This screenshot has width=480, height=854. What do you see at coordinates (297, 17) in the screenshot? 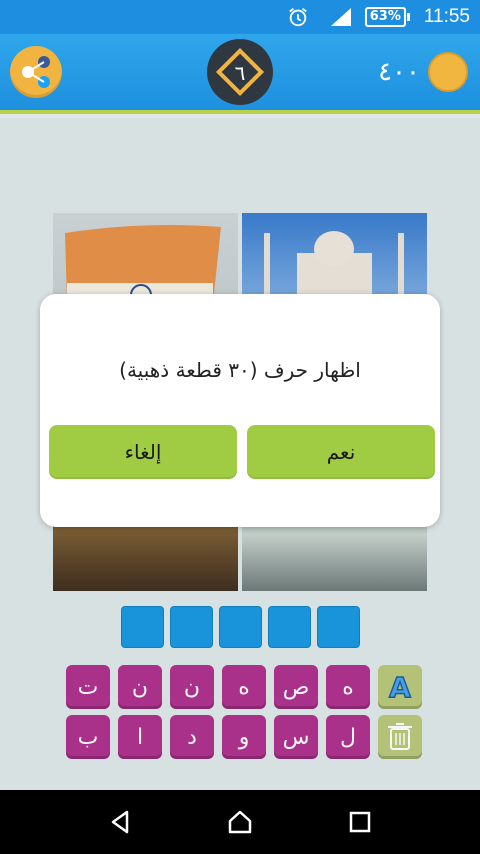
I see `alarm-icon` at bounding box center [297, 17].